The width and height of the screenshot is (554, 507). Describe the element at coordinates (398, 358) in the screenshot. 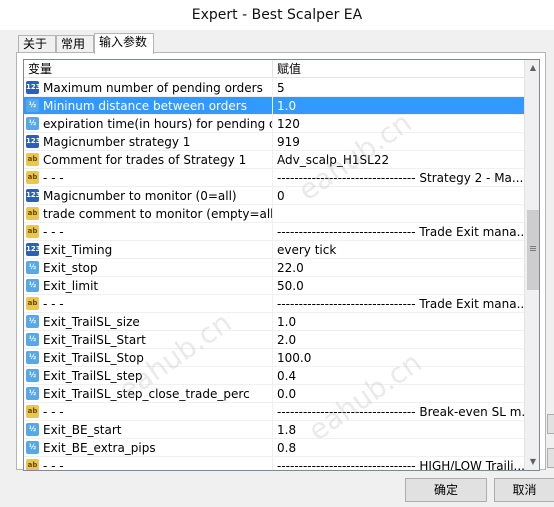

I see `parameter-value: 100.0` at that location.